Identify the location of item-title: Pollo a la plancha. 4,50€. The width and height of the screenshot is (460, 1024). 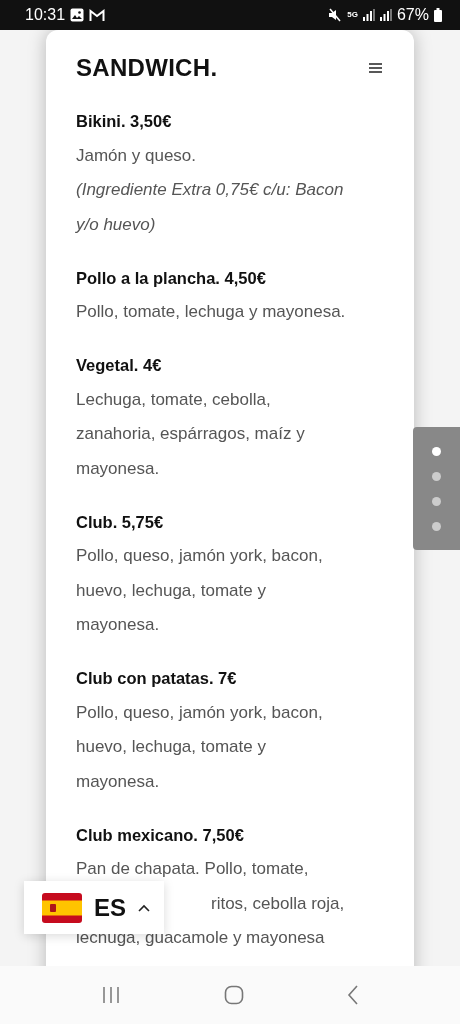
(171, 278).